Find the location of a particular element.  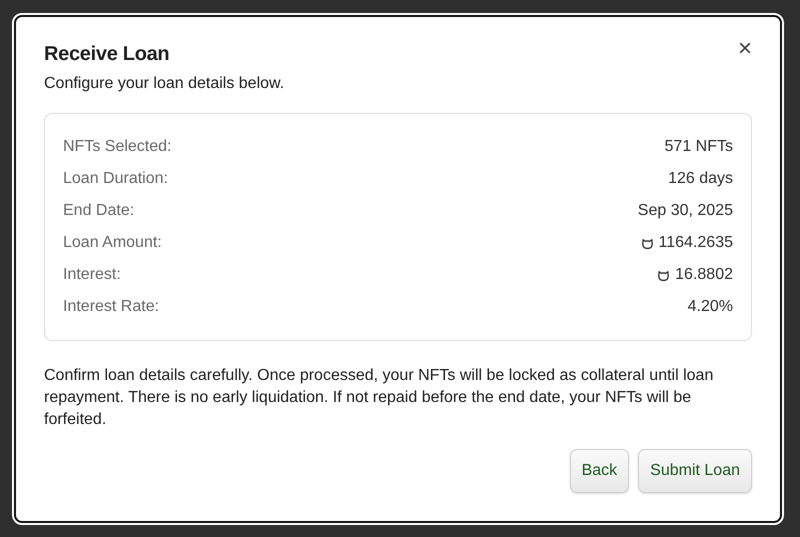

detail-value: Sep 30, 2025 is located at coordinates (685, 211).